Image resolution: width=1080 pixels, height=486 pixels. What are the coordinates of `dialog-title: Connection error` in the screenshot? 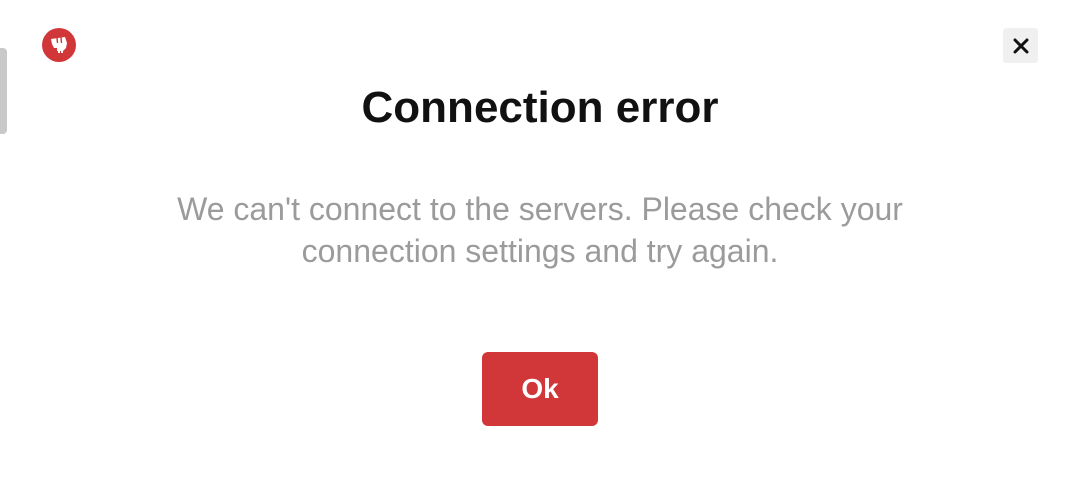 It's located at (540, 107).